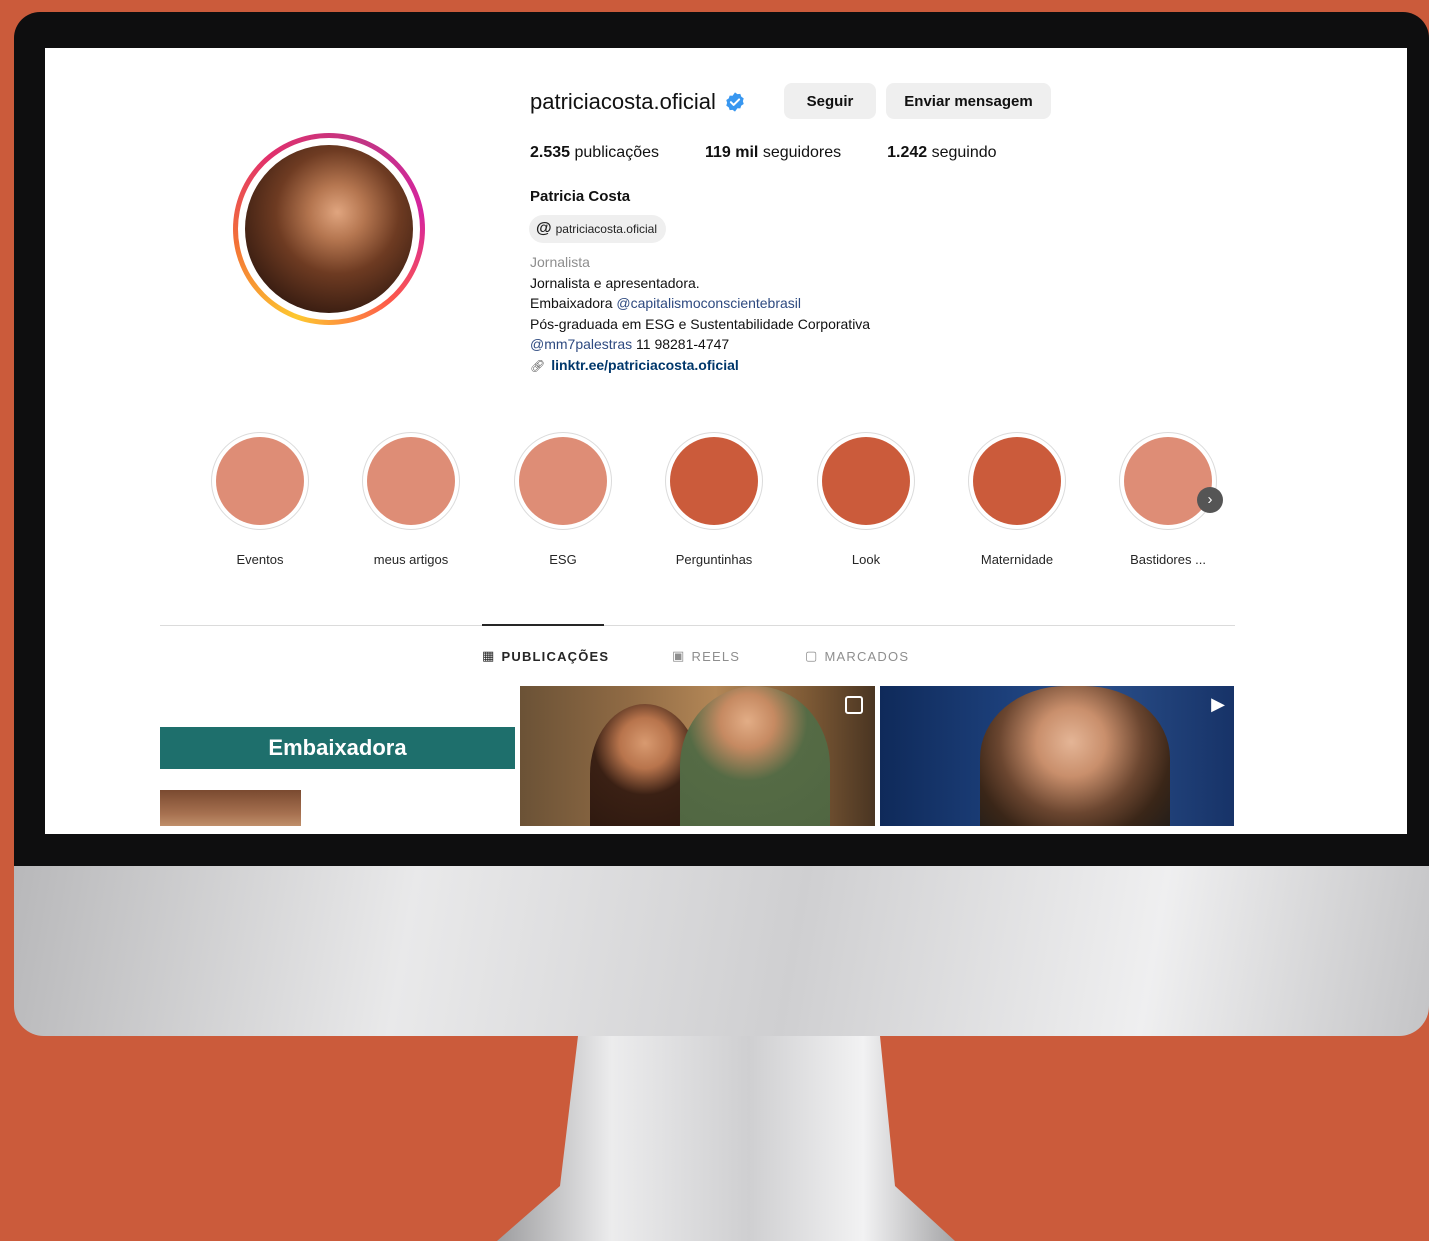 The width and height of the screenshot is (1429, 1241). I want to click on tab-tagged: ▢ MARCADOS, so click(857, 656).